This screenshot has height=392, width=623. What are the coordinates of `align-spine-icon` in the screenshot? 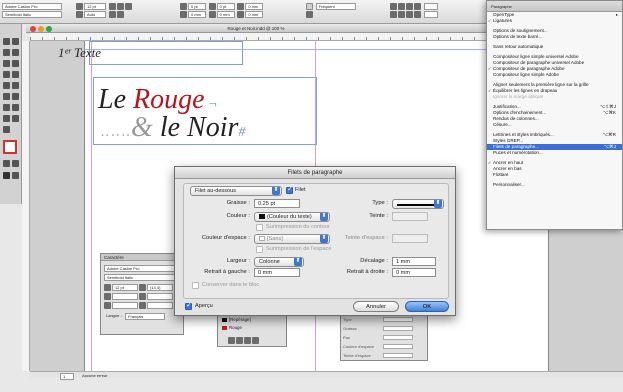 It's located at (401, 14).